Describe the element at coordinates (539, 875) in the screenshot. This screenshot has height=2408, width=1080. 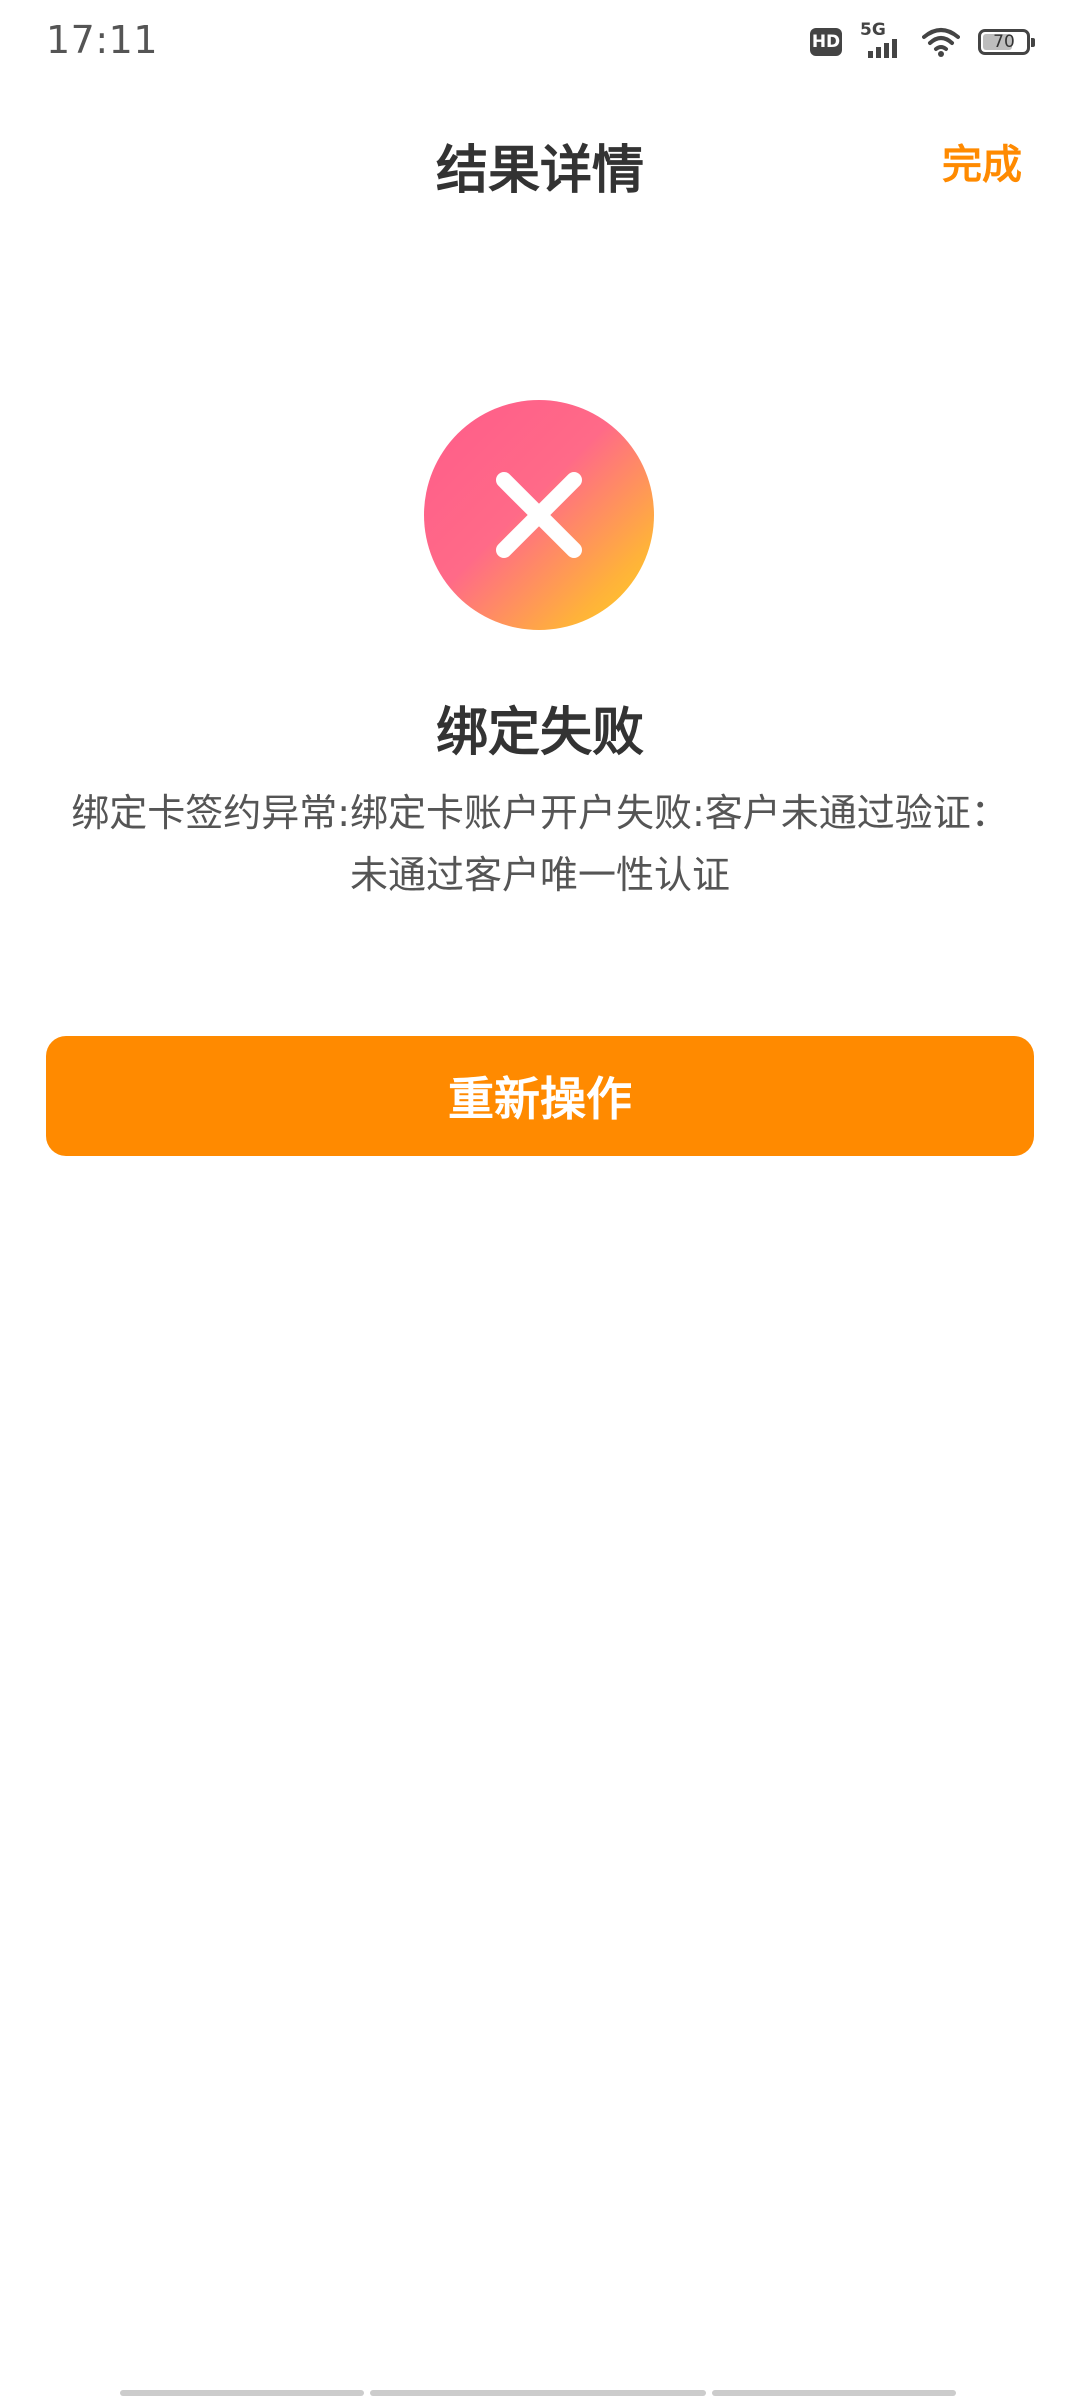
I see `result-message-line-2: 未通过客户唯一性认证` at that location.